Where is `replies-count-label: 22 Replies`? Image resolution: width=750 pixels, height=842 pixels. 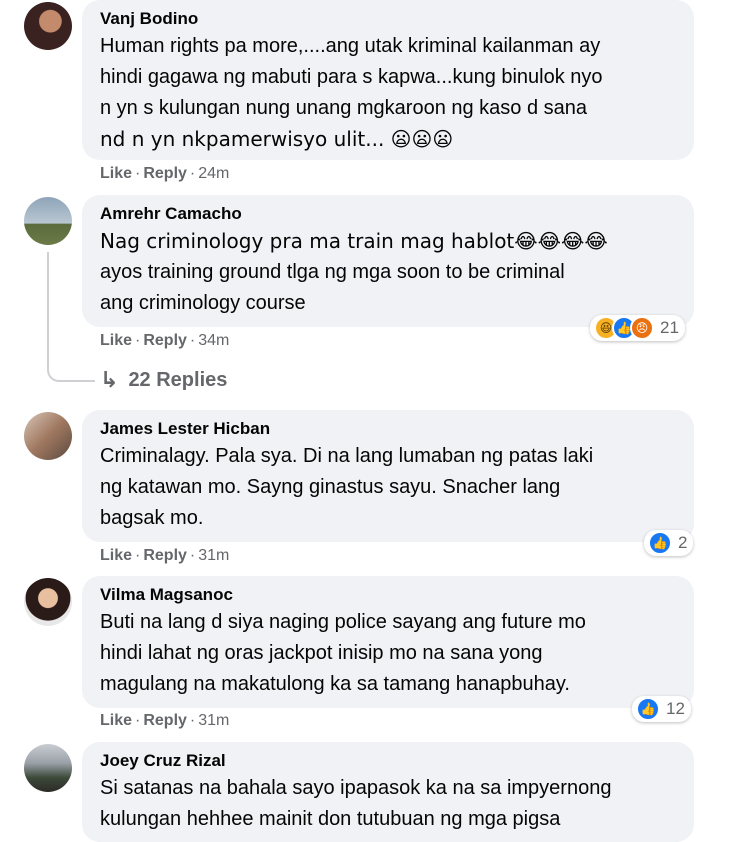
replies-count-label: 22 Replies is located at coordinates (178, 379).